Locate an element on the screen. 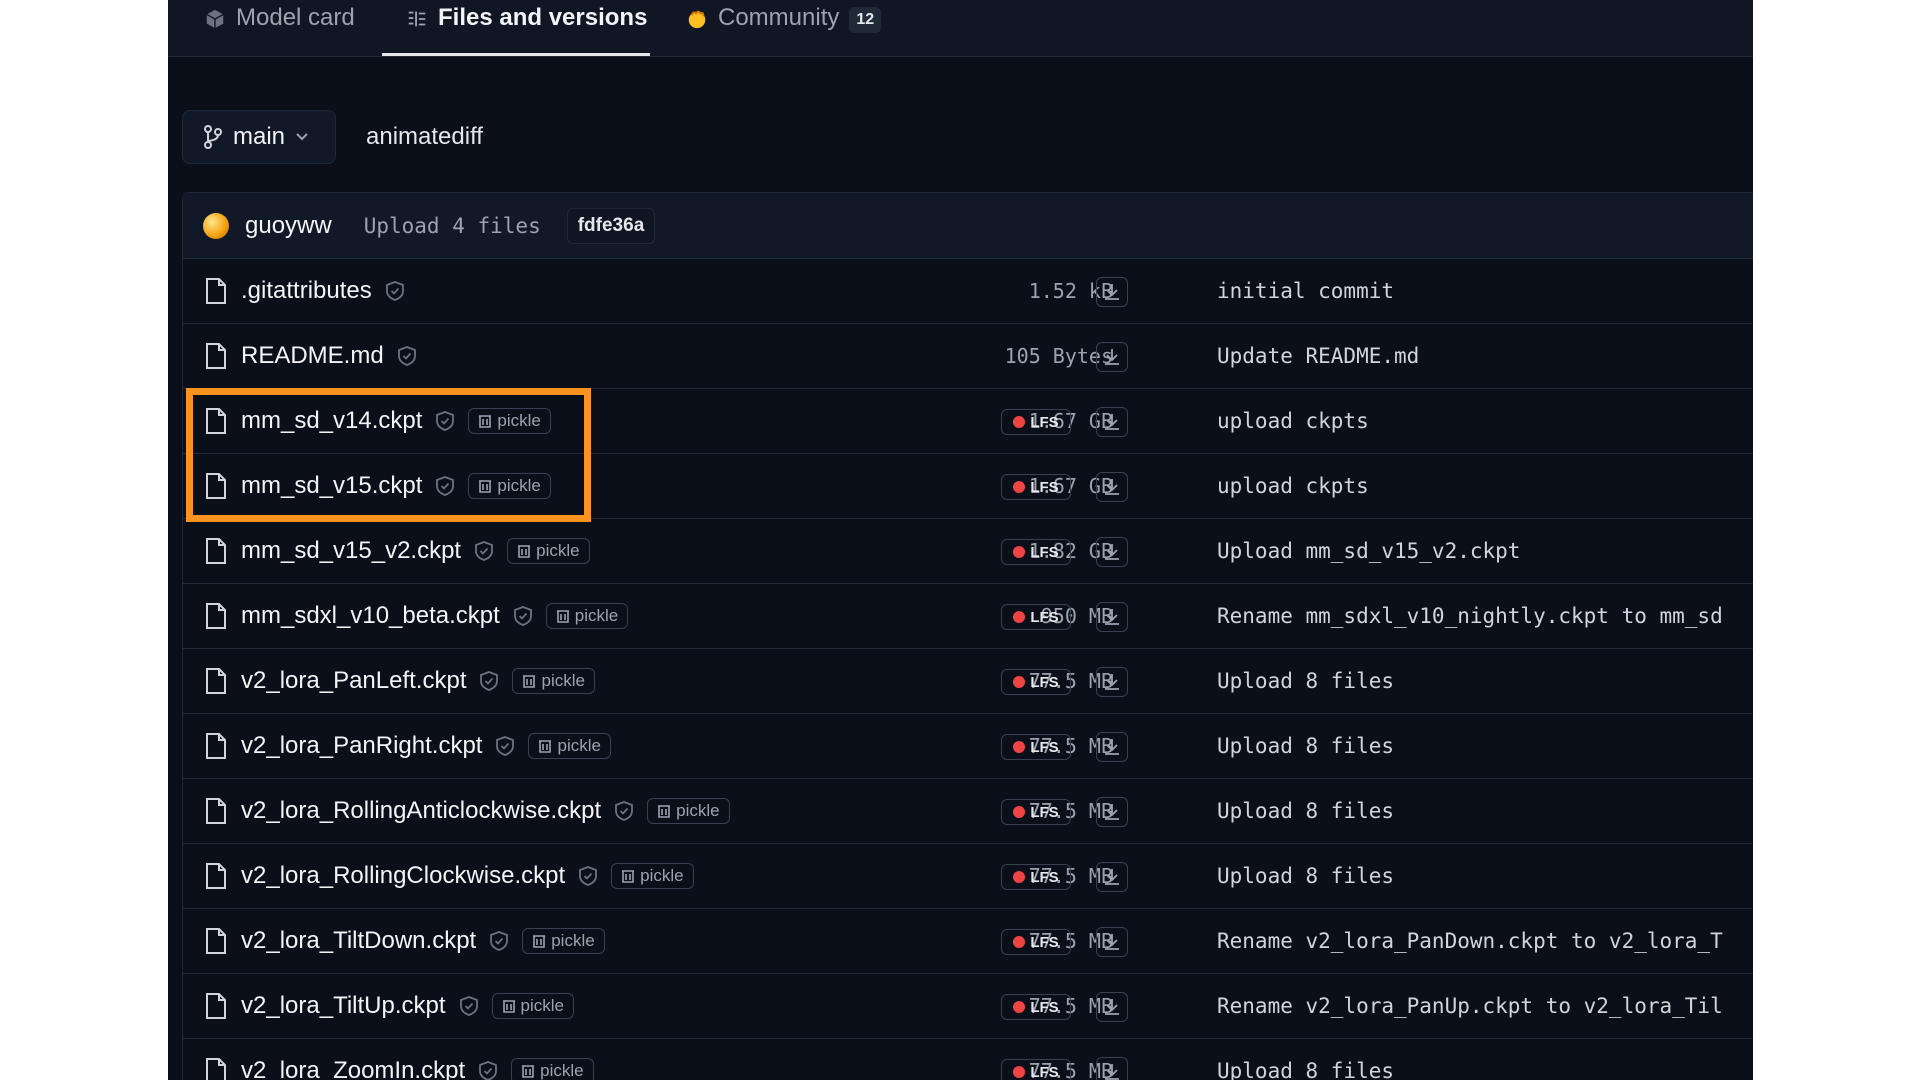 The image size is (1920, 1080). file-commit-message: Rename v2_lora_PanUp.ckpt to v2_lora_Til is located at coordinates (1470, 1006).